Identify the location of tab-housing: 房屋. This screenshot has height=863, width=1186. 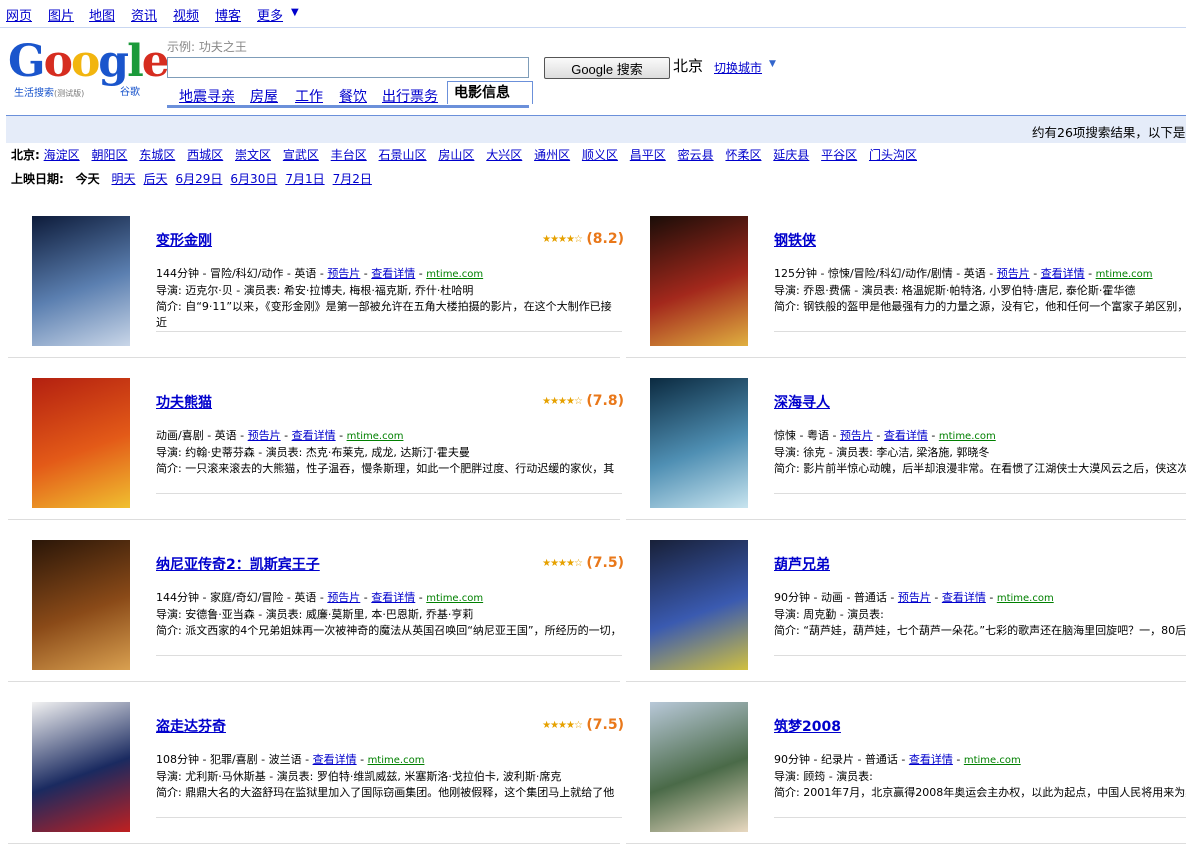
(264, 96).